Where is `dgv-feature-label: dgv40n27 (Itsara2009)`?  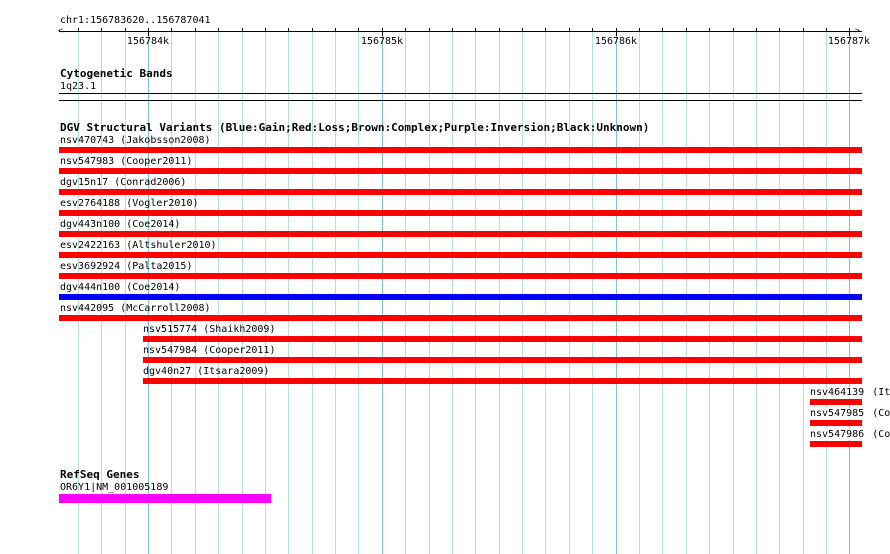 dgv-feature-label: dgv40n27 (Itsara2009) is located at coordinates (206, 371).